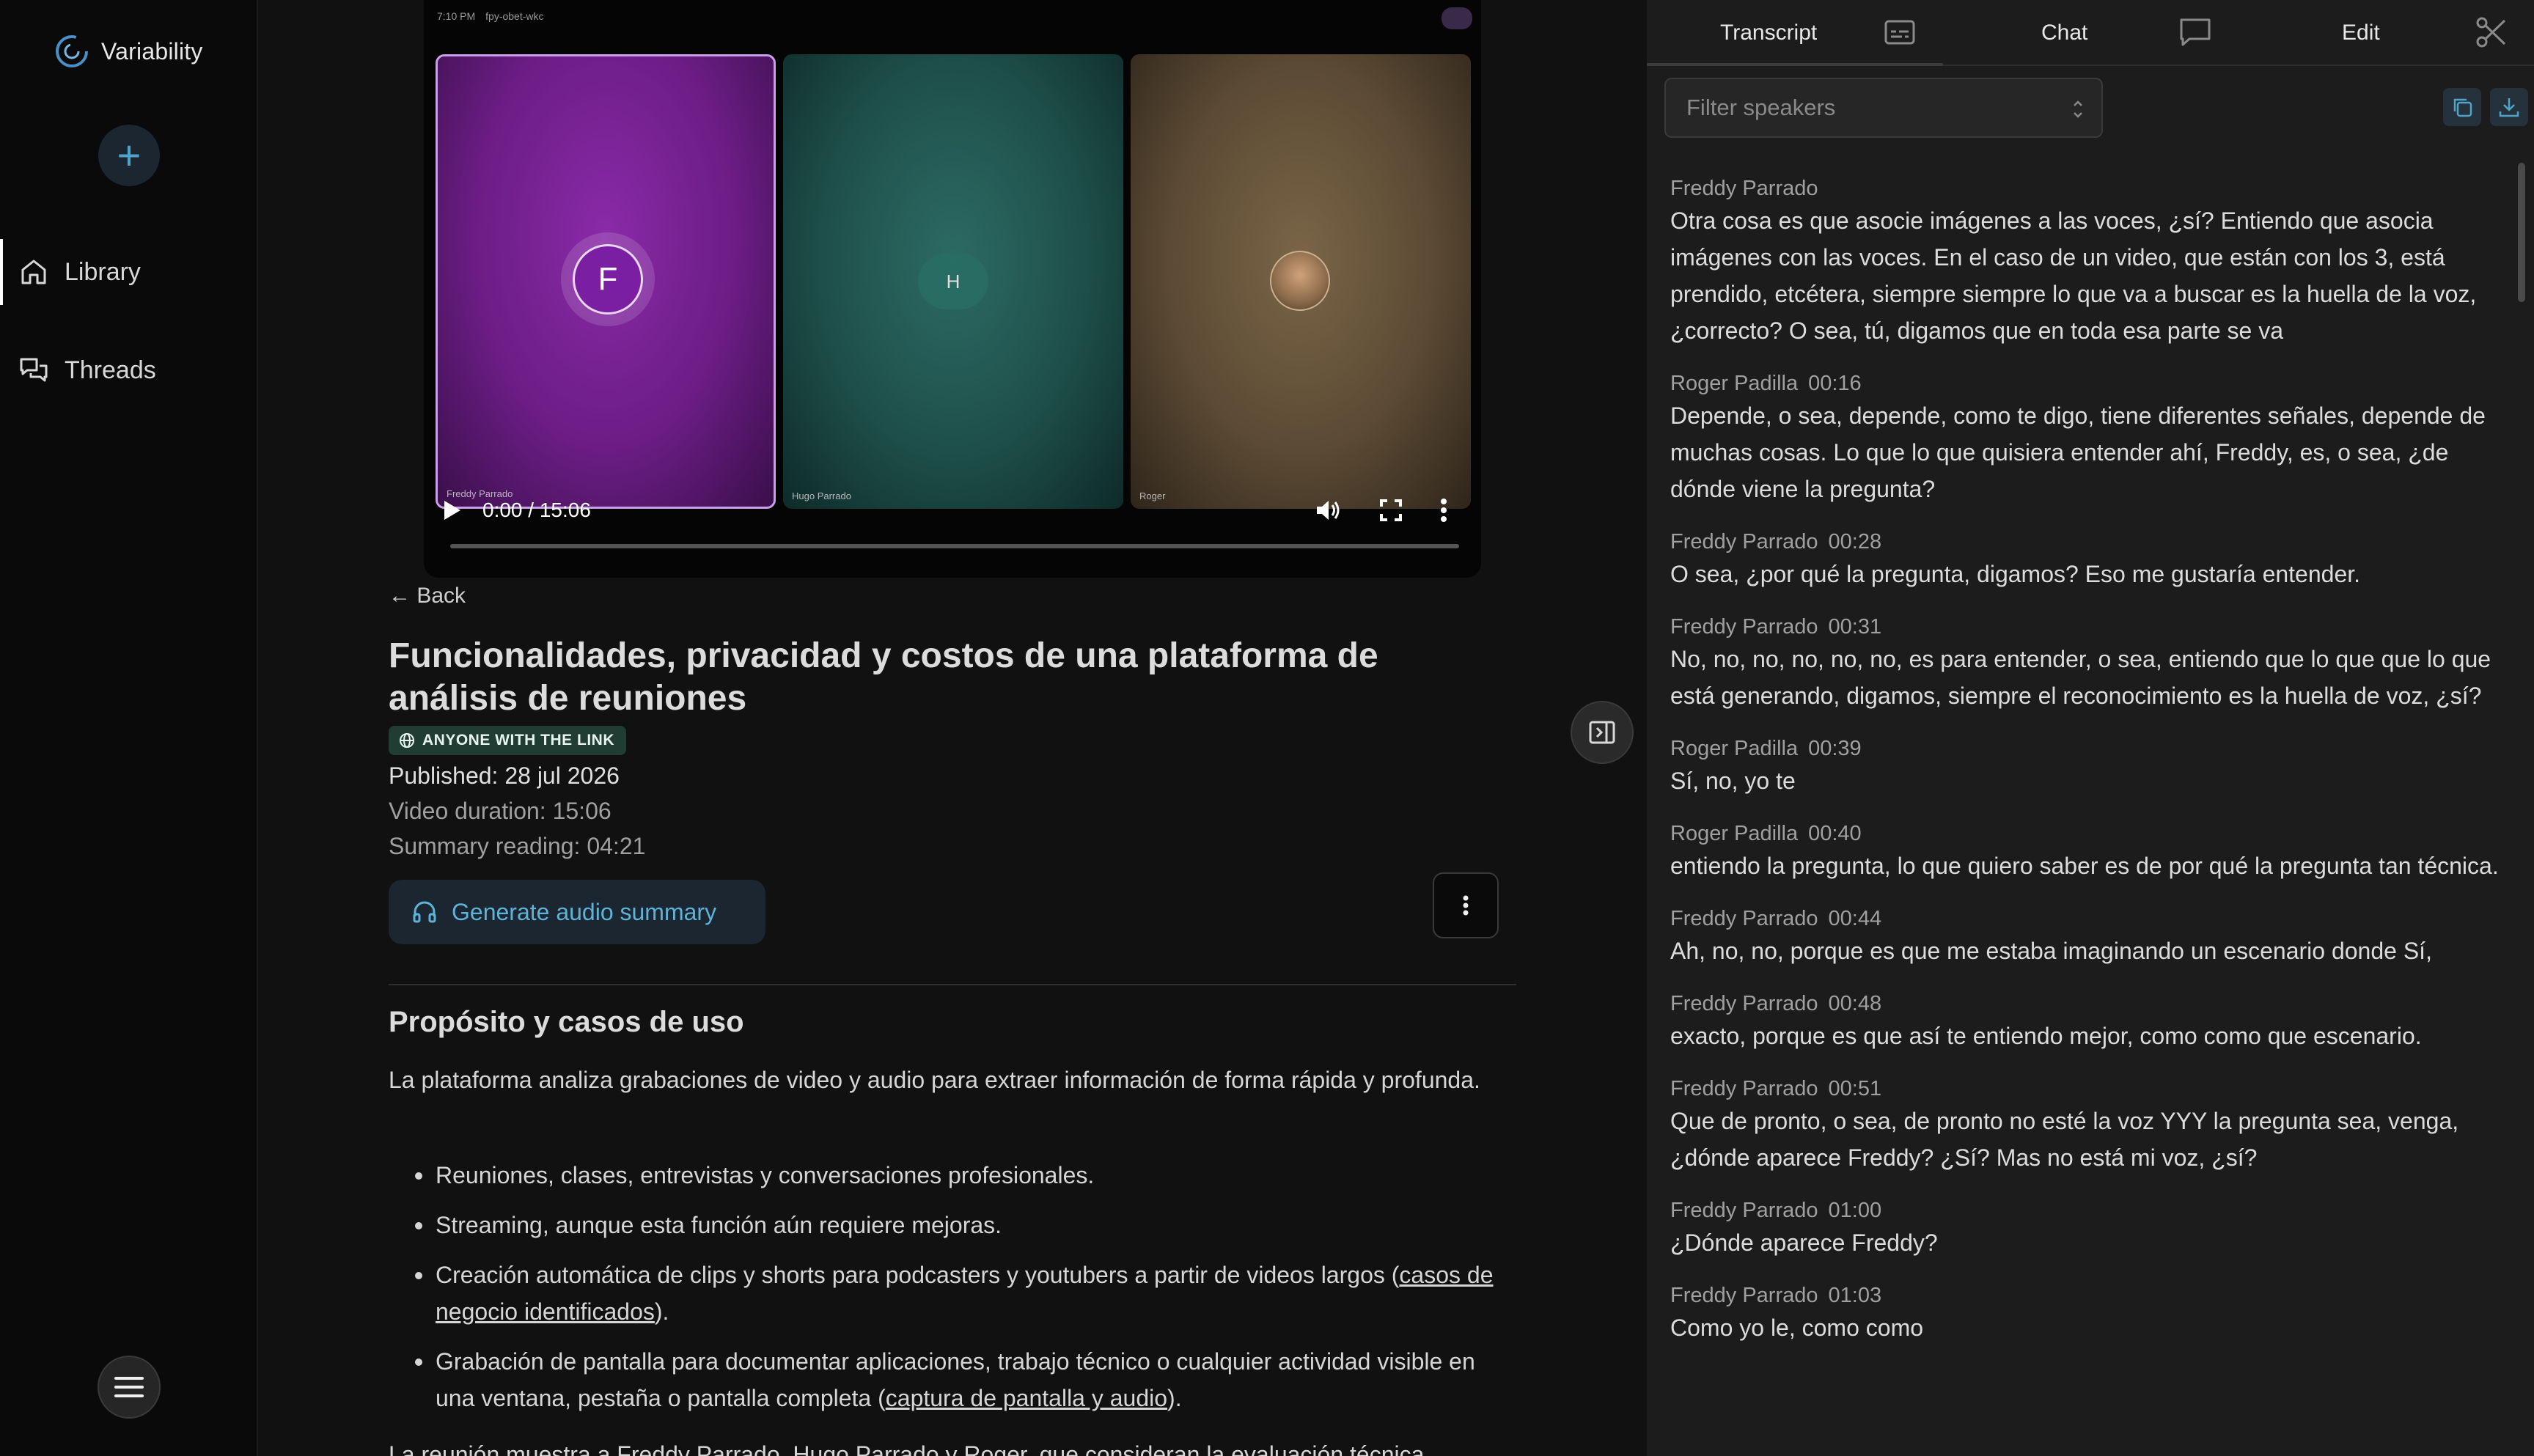  What do you see at coordinates (129, 728) in the screenshot?
I see `left-sidebar: Variability + Library Threads` at bounding box center [129, 728].